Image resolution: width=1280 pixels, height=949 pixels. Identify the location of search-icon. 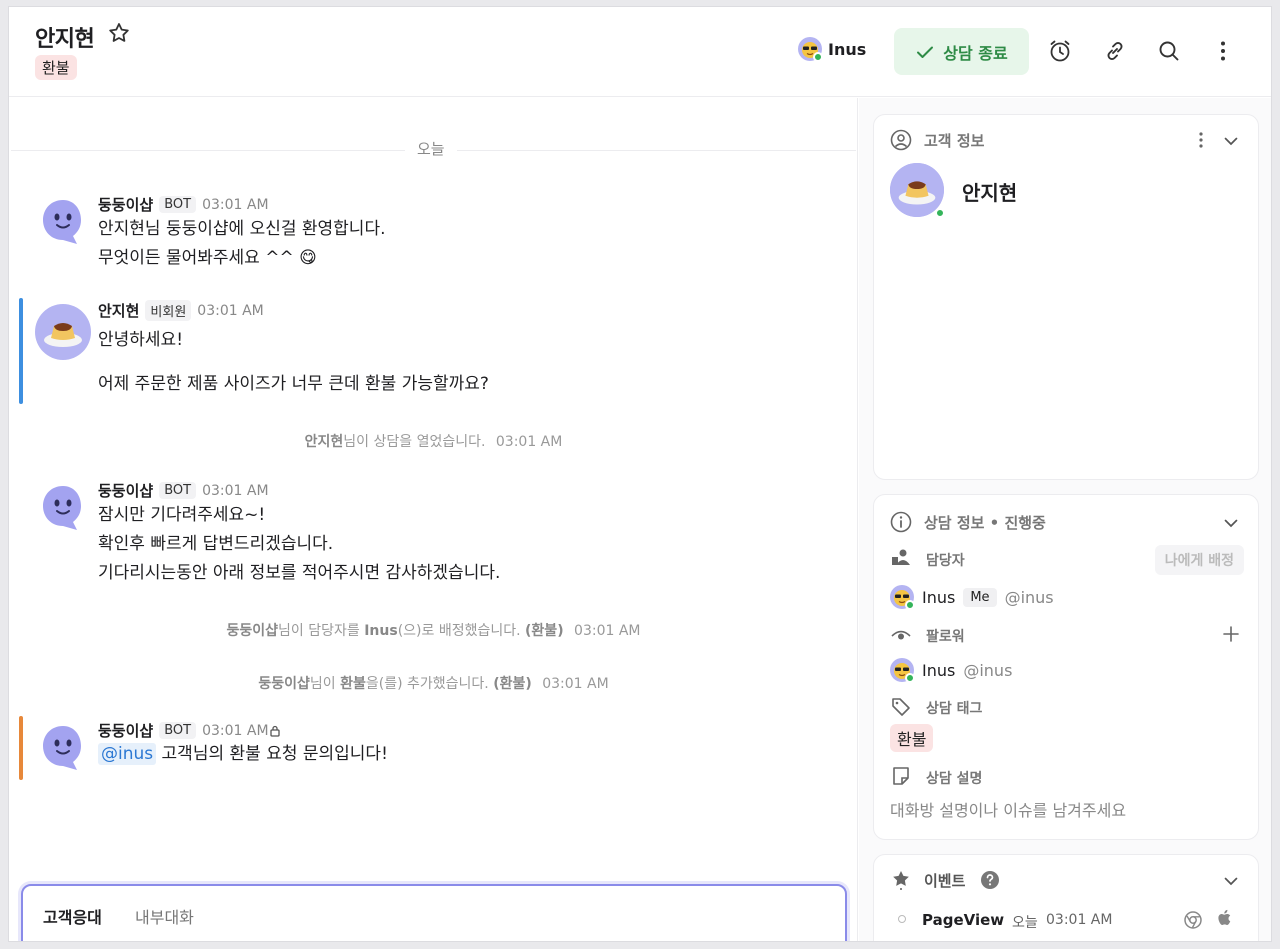
(1169, 51).